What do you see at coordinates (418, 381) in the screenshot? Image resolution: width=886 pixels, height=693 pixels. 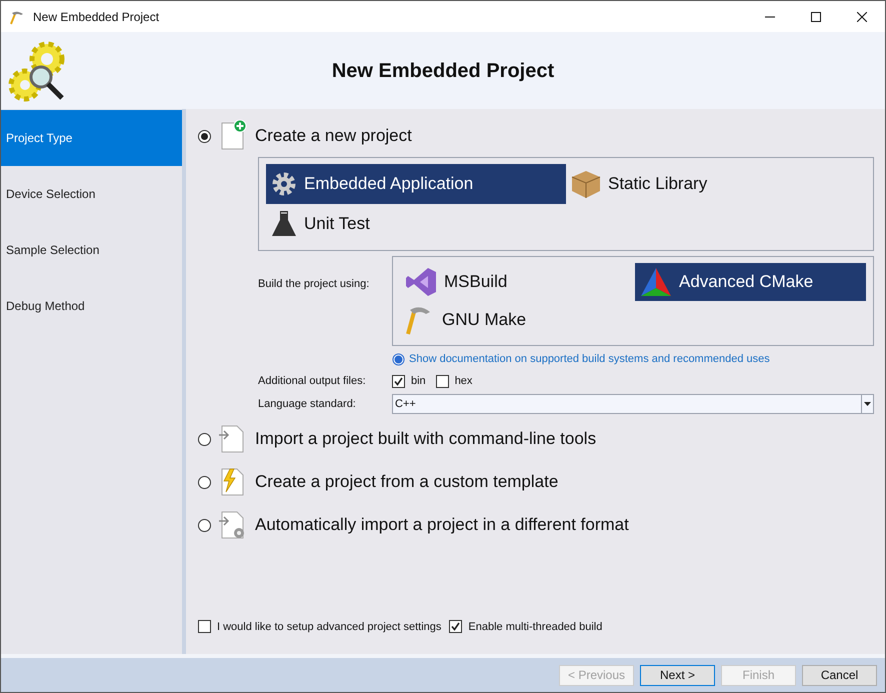 I see `checkbox-label: bin` at bounding box center [418, 381].